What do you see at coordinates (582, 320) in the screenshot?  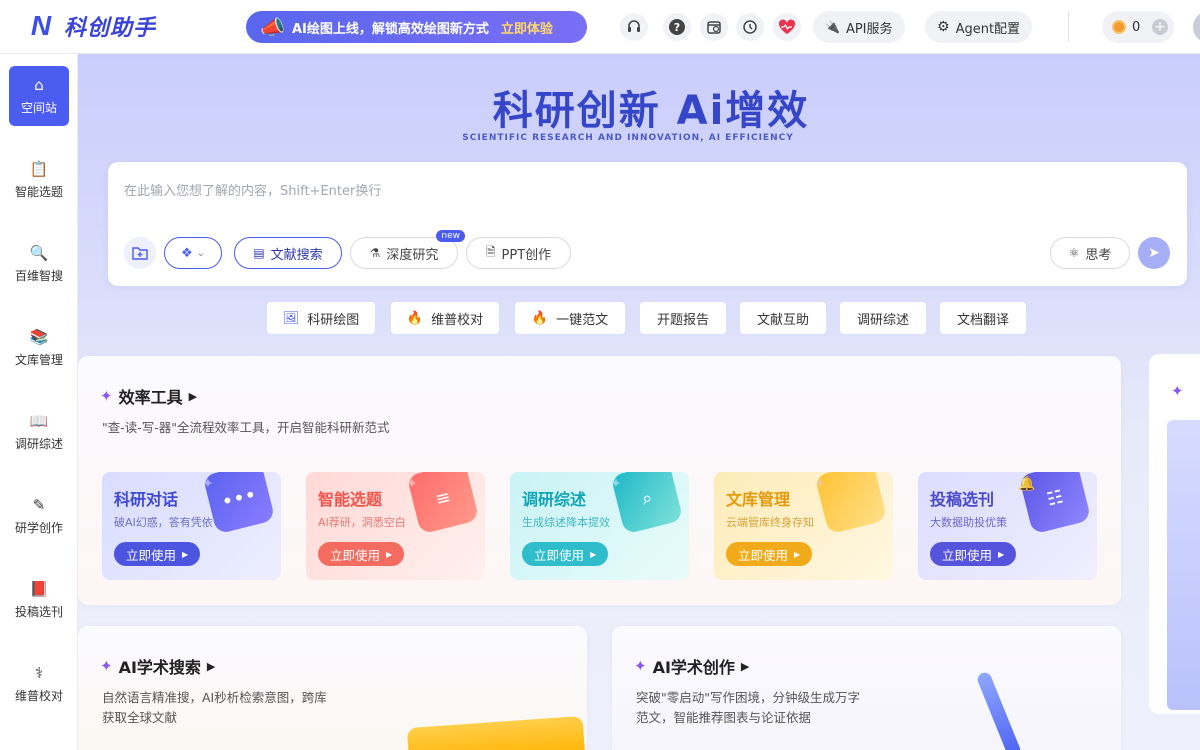 I see `quick-action-label: 一键范文` at bounding box center [582, 320].